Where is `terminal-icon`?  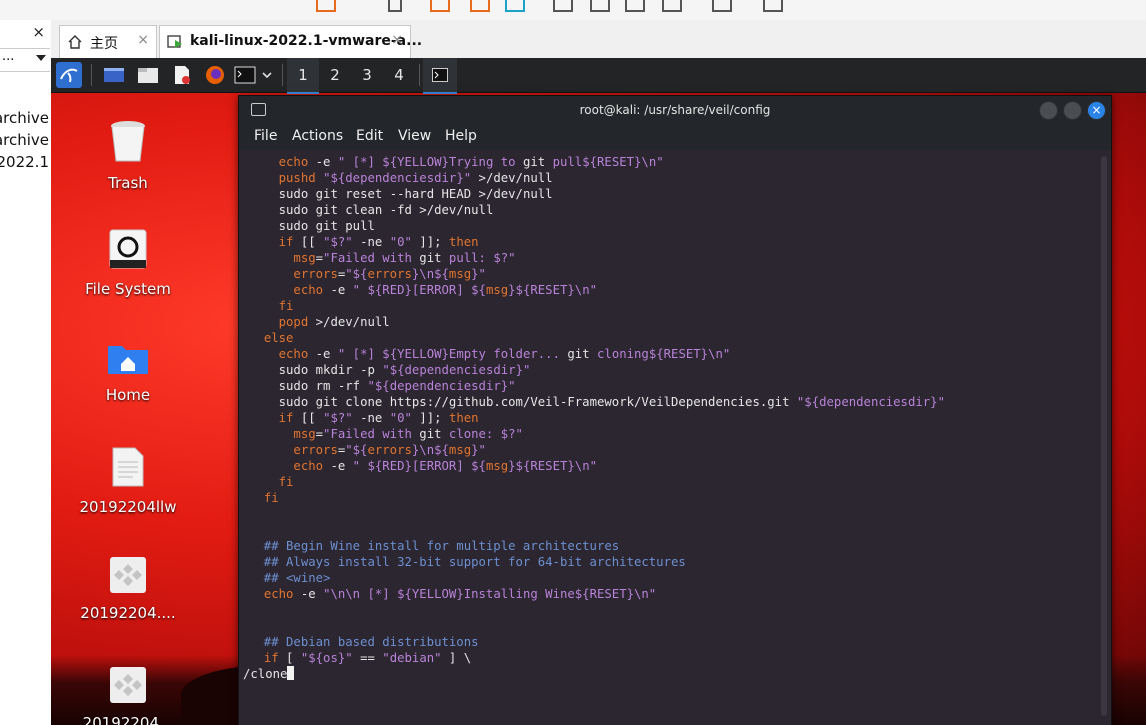 terminal-icon is located at coordinates (440, 75).